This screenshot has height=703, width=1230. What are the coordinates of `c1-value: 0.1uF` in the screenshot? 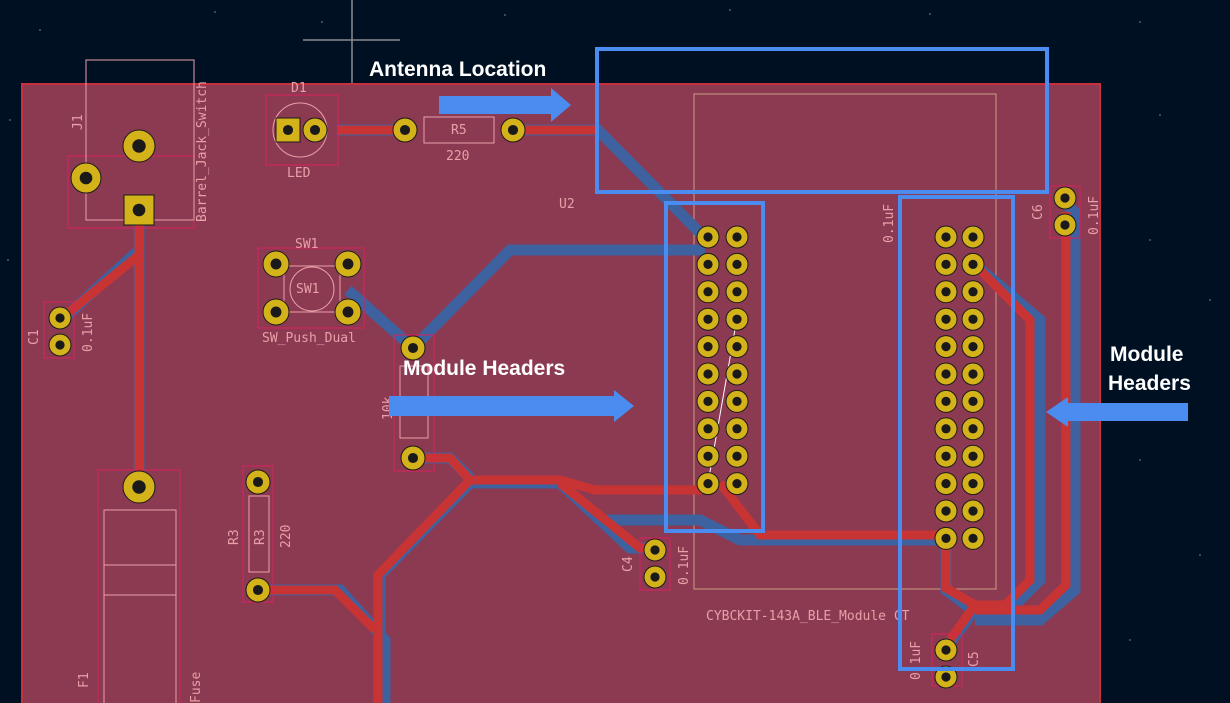 It's located at (88, 332).